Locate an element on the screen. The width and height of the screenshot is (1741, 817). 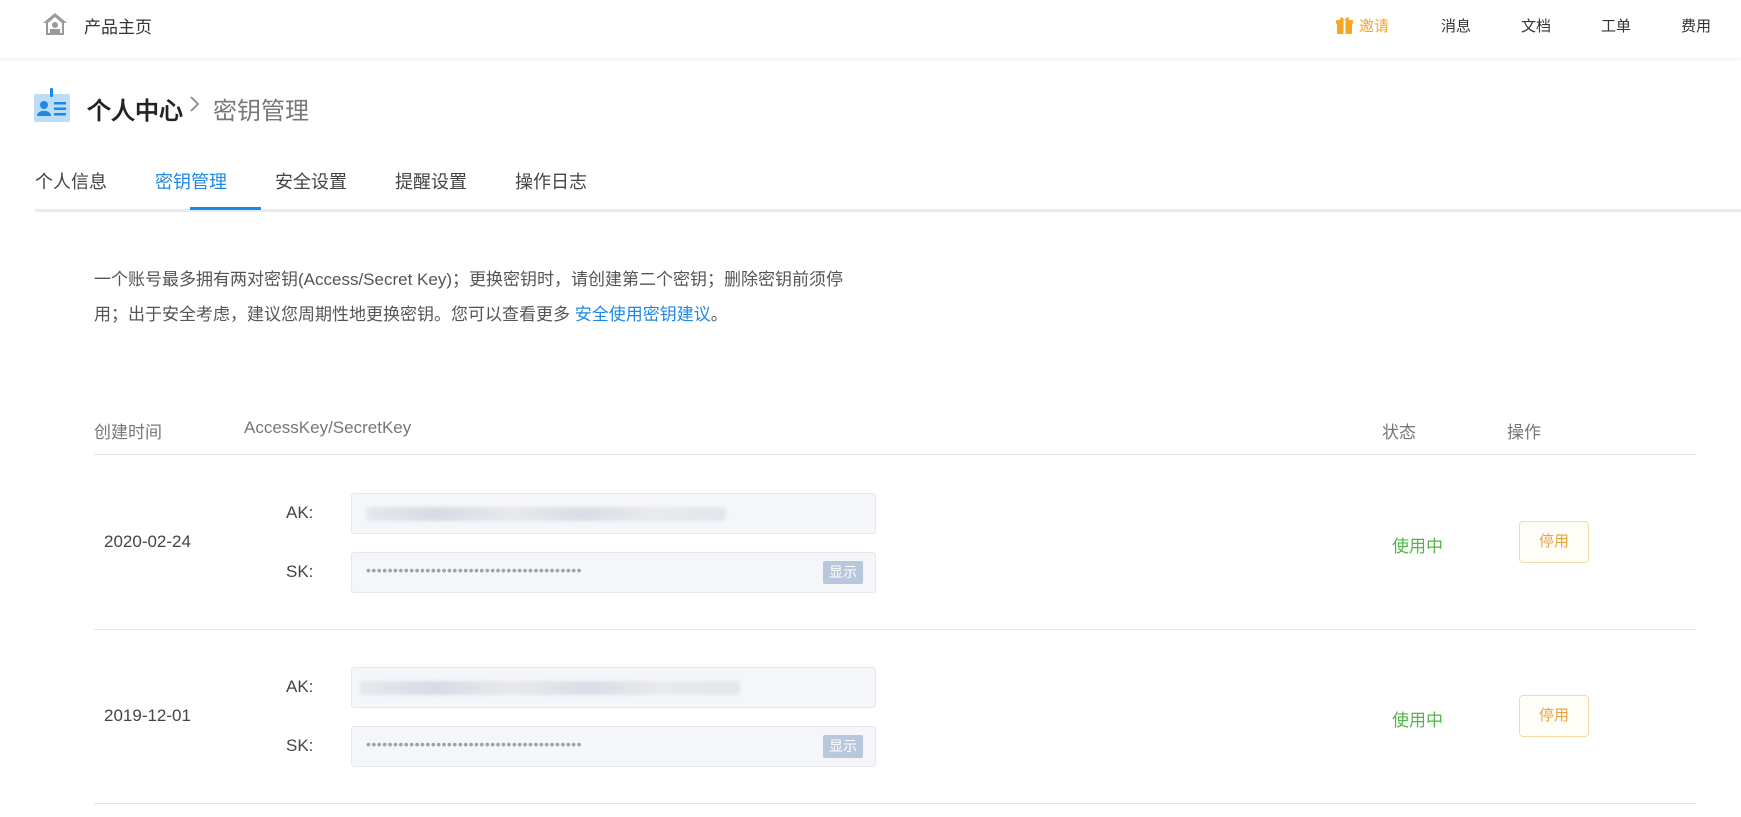
nav-messages: 消息 is located at coordinates (1456, 25).